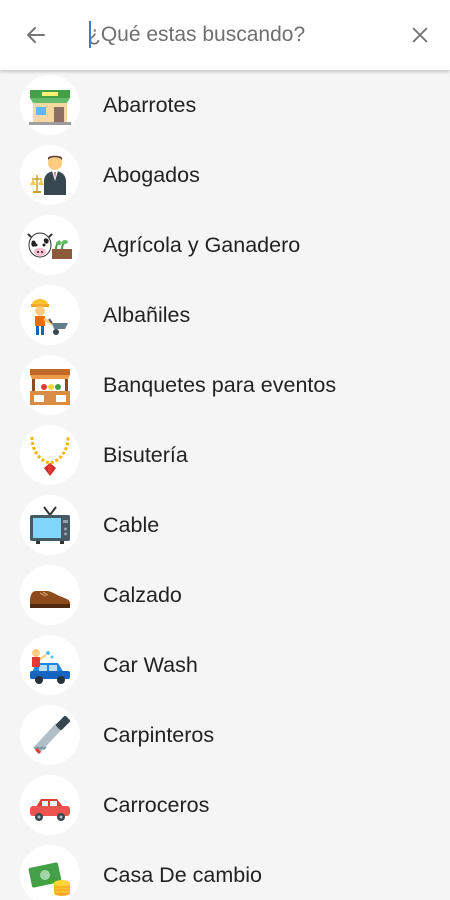 This screenshot has height=900, width=450. What do you see at coordinates (151, 175) in the screenshot?
I see `list-item-label: Abogados` at bounding box center [151, 175].